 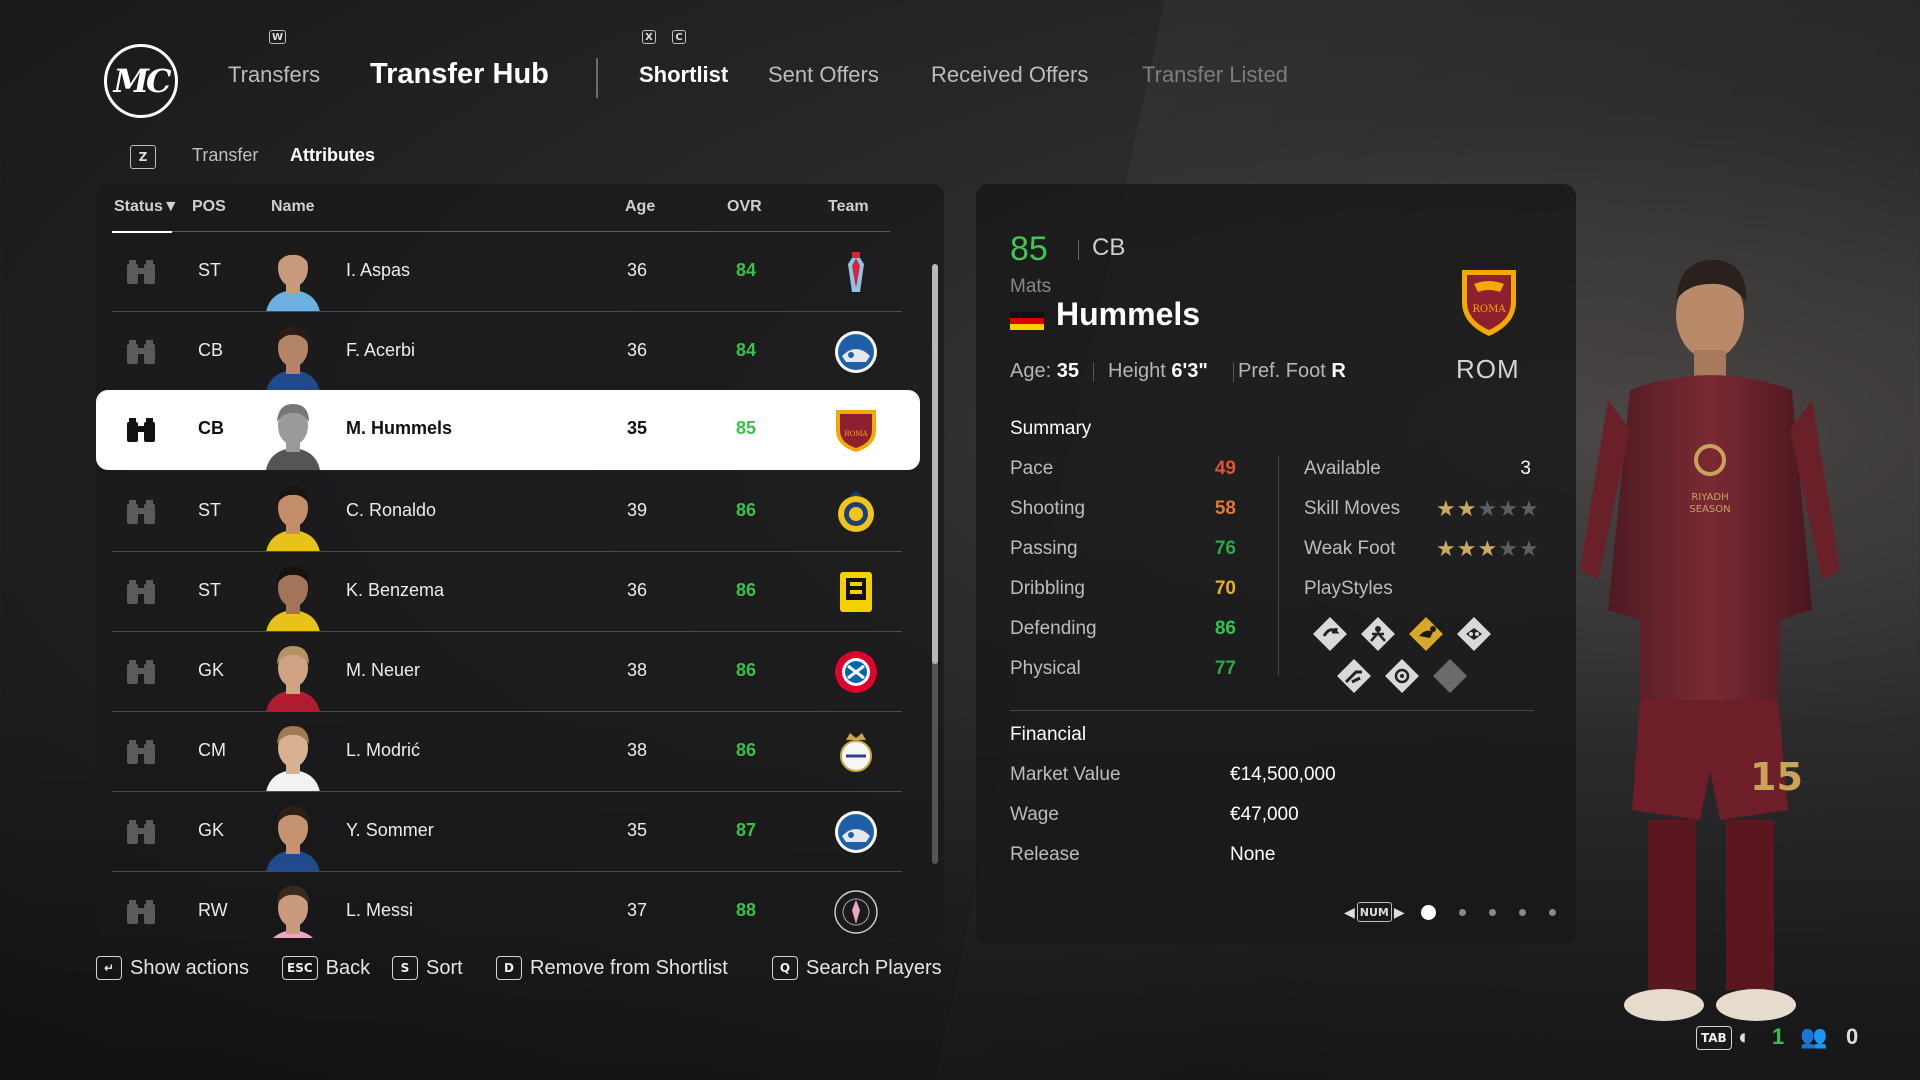 What do you see at coordinates (109, 968) in the screenshot?
I see `enter-key-icon: ↵` at bounding box center [109, 968].